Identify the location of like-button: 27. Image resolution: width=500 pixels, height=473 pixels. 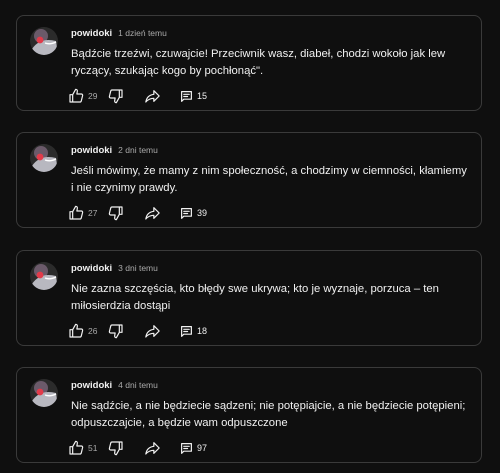
(88, 213).